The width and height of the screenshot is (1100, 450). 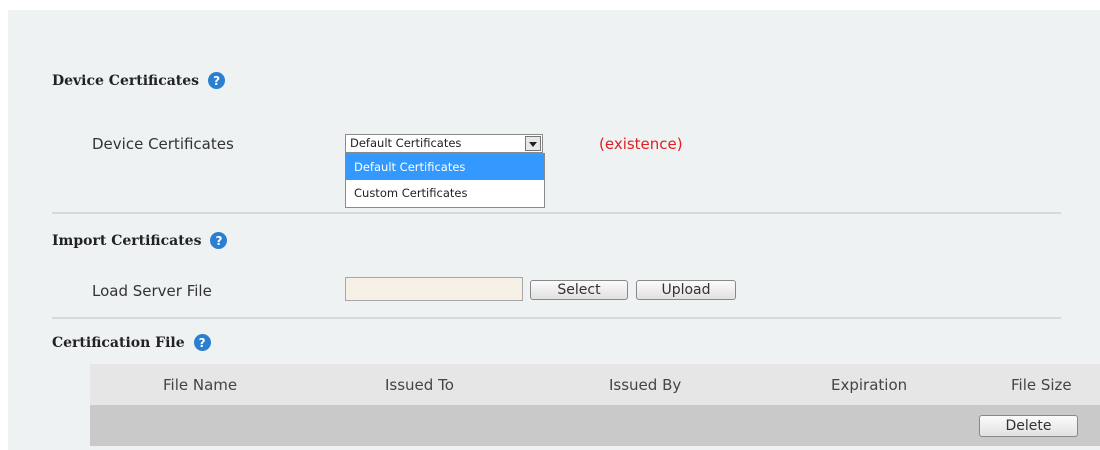 I want to click on import-certificates-section-title: Import Certificates ?, so click(x=140, y=240).